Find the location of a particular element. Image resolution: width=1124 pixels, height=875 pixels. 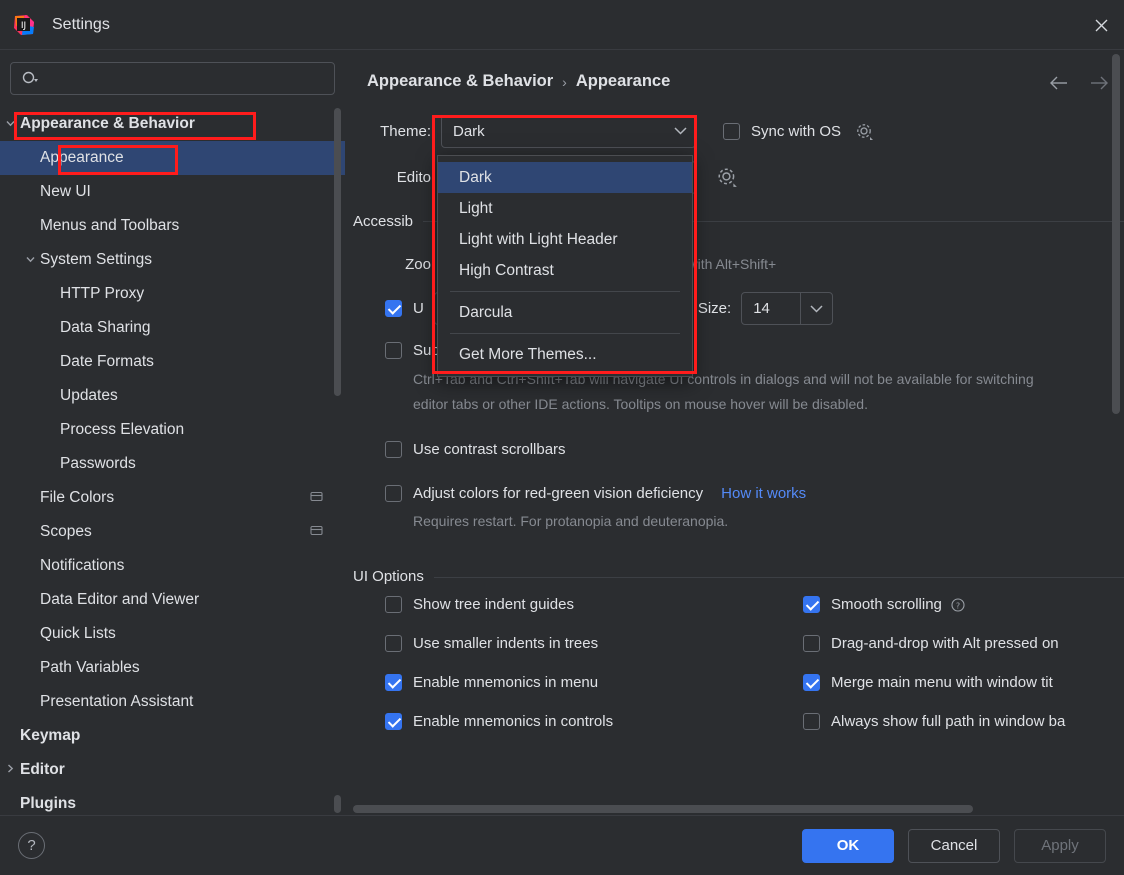

ui-option-always-show-full-path-in-window-ba: Always show full path in window ba is located at coordinates (934, 721).